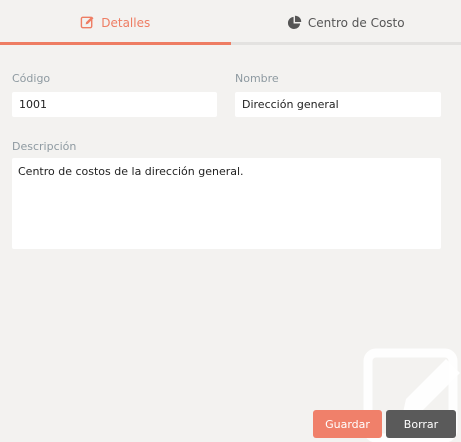 This screenshot has width=461, height=442. Describe the element at coordinates (294, 22) in the screenshot. I see `pie-chart-icon` at that location.